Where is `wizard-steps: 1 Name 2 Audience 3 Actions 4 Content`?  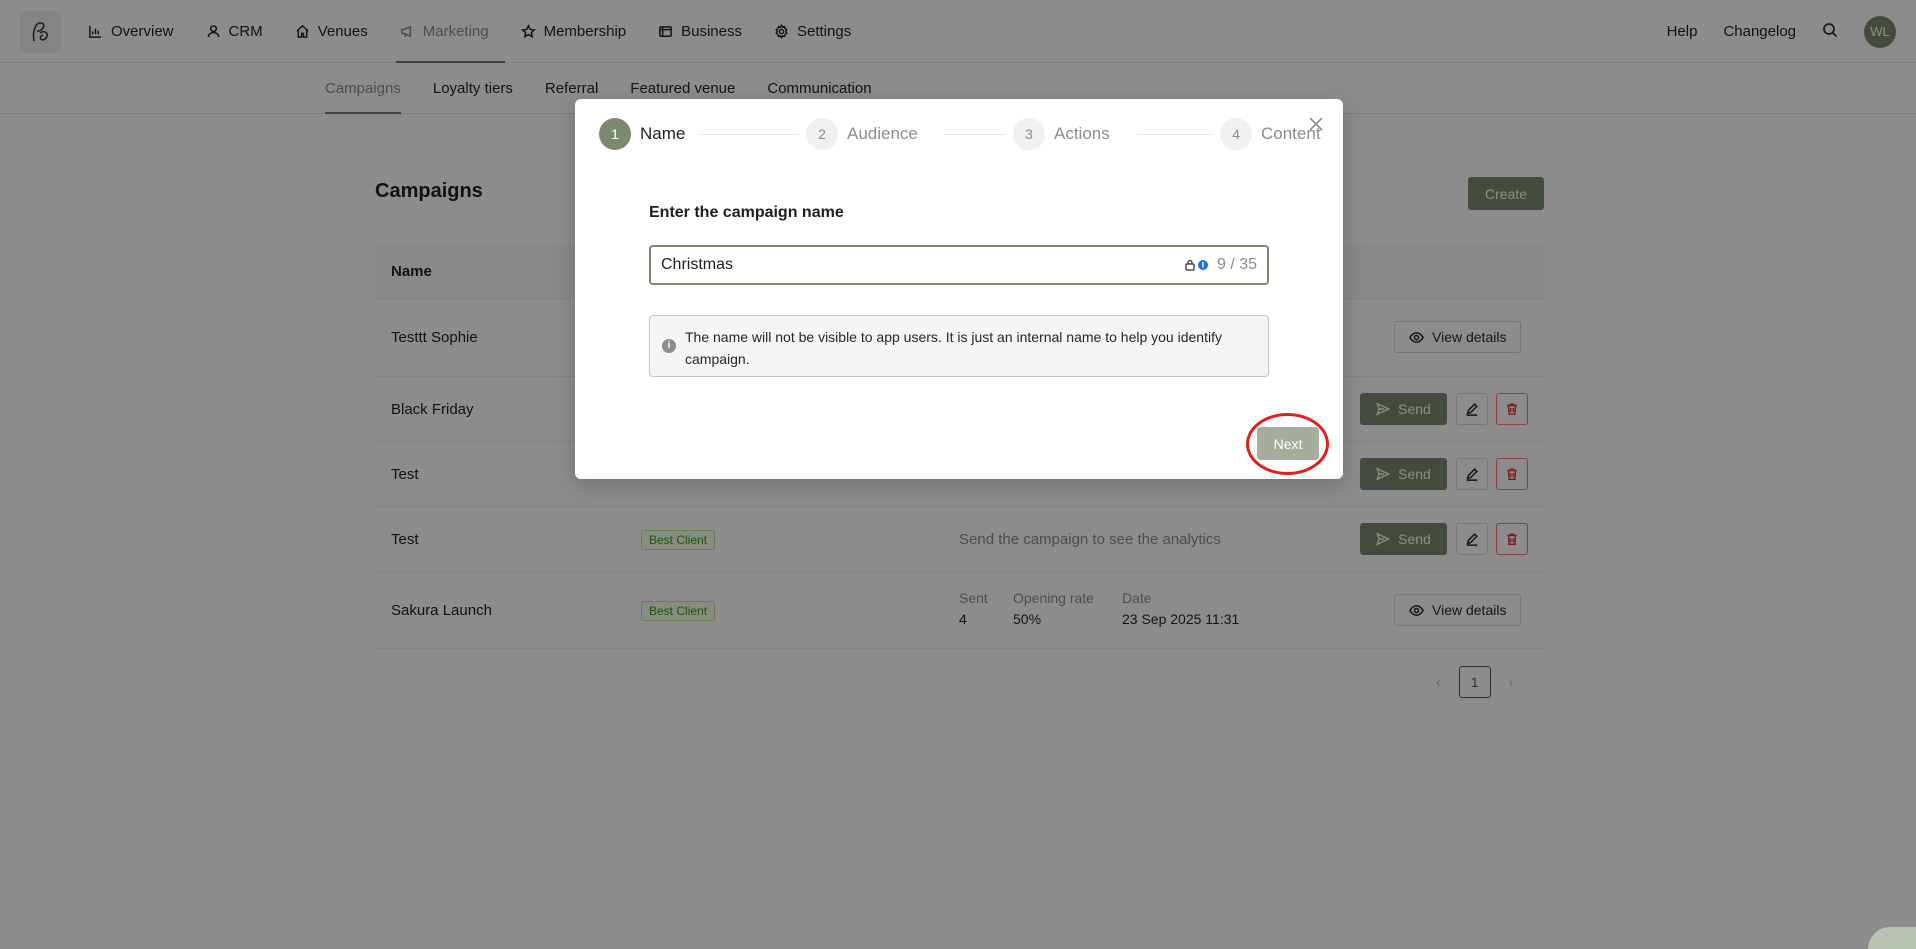 wizard-steps: 1 Name 2 Audience 3 Actions 4 Content is located at coordinates (960, 134).